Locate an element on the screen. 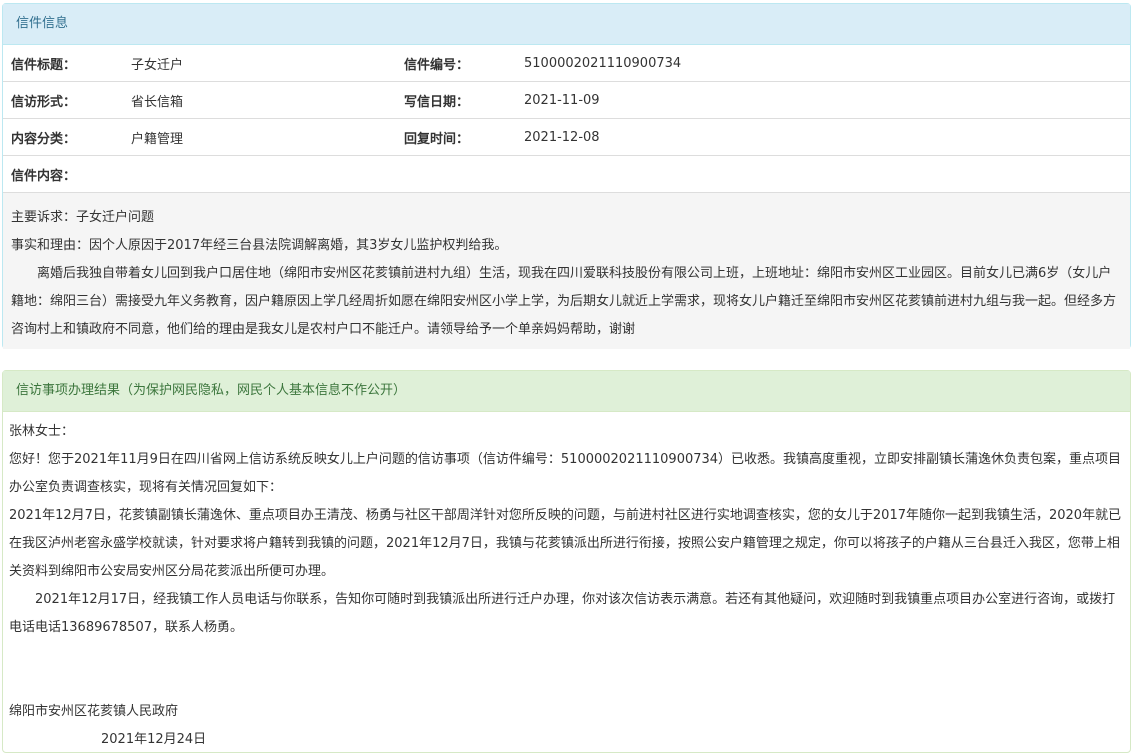 This screenshot has height=756, width=1135. info-row-content: 信件内容： is located at coordinates (566, 174).